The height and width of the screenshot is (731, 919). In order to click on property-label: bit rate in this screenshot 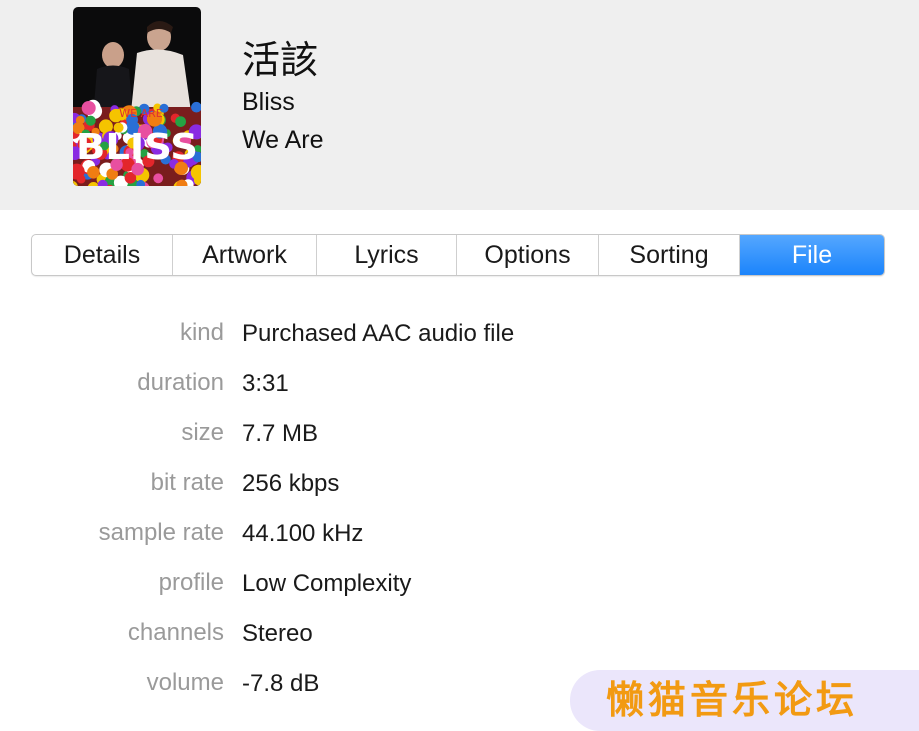, I will do `click(187, 482)`.